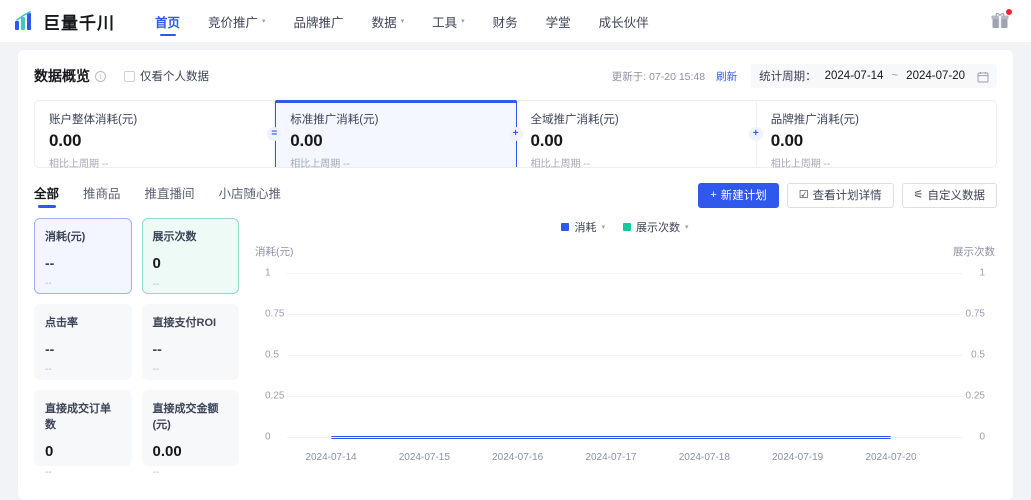 The height and width of the screenshot is (500, 1031). Describe the element at coordinates (847, 196) in the screenshot. I see `view-plan-details-label: 查看计划详情` at that location.